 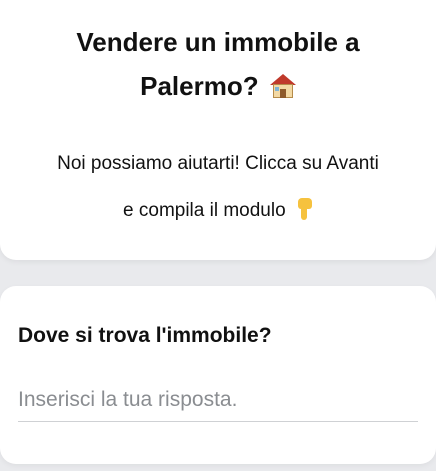 I want to click on intro-text-line2: e compila il modulo, so click(x=204, y=210).